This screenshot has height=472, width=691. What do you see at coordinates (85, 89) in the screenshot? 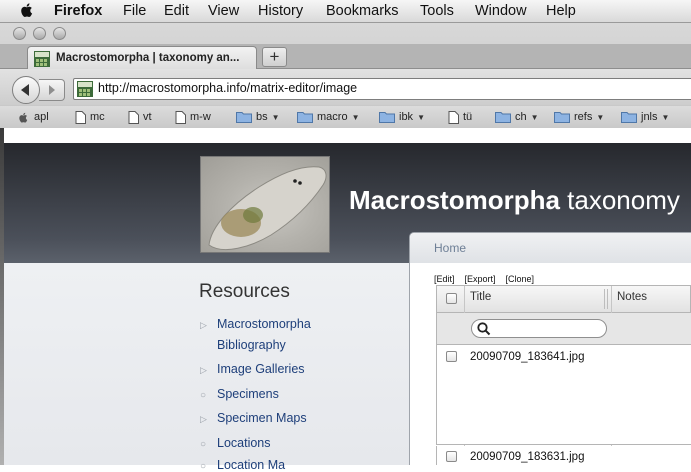
I see `site-favicon-icon` at bounding box center [85, 89].